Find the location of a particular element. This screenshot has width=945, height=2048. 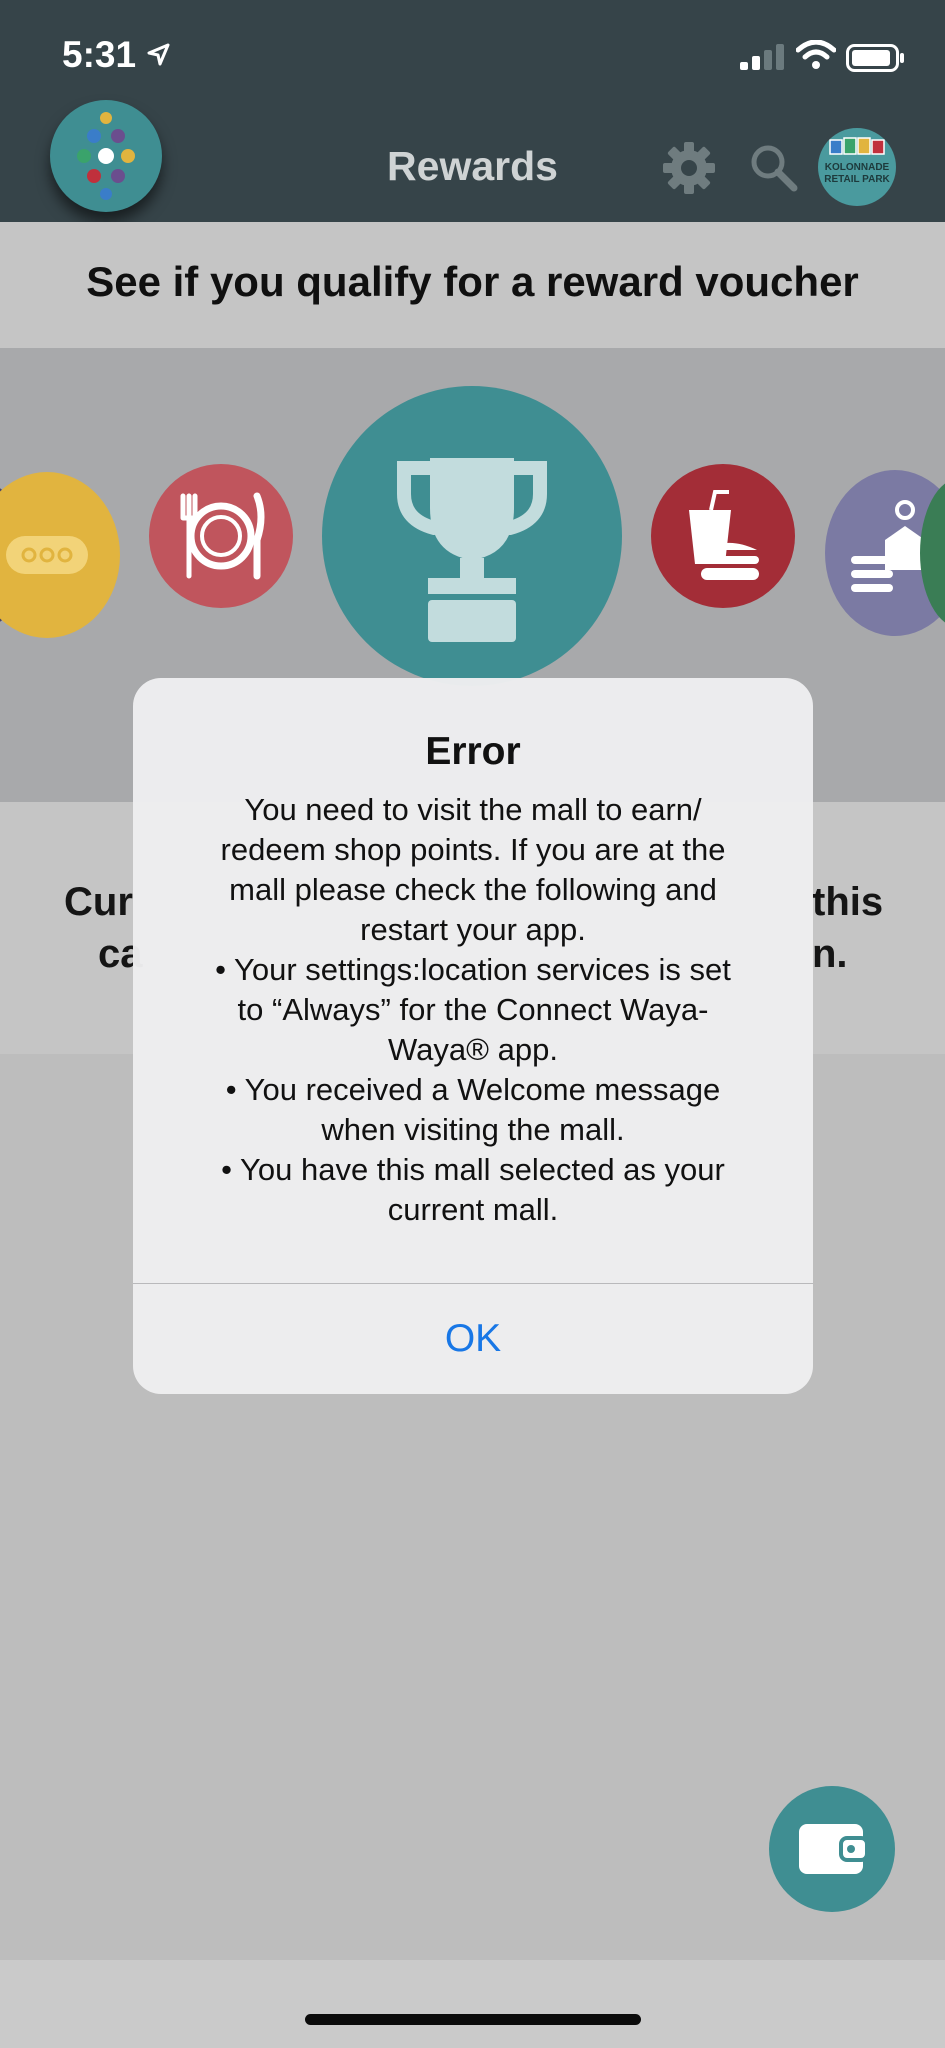

ok-button: OK is located at coordinates (473, 1339).